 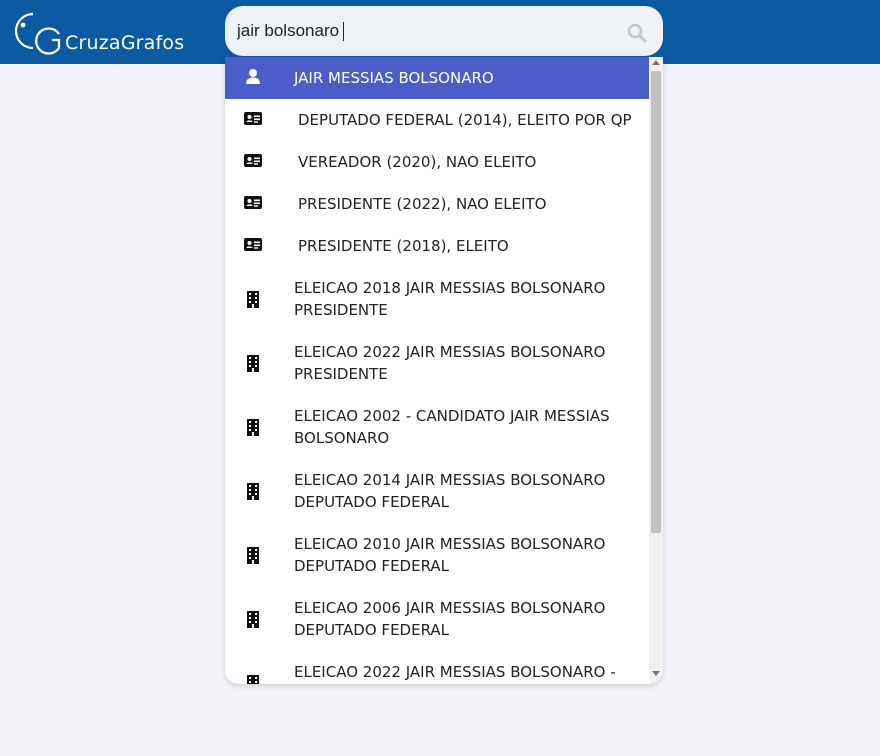 I want to click on search-input, so click(x=427, y=31).